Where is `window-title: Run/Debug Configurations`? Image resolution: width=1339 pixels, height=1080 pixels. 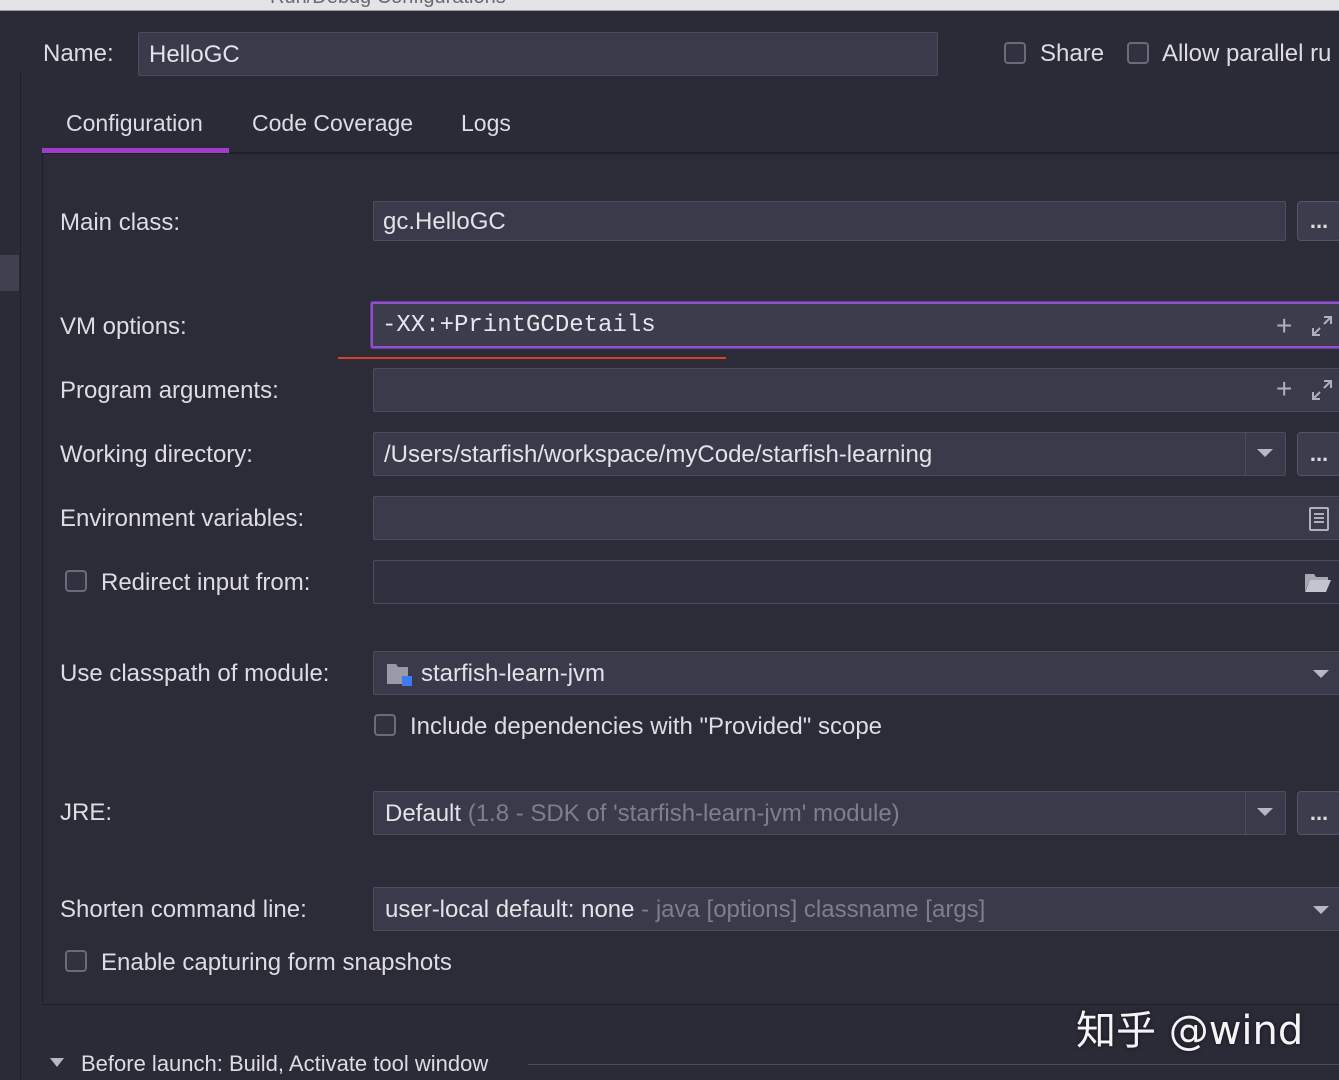
window-title: Run/Debug Configurations is located at coordinates (388, 4).